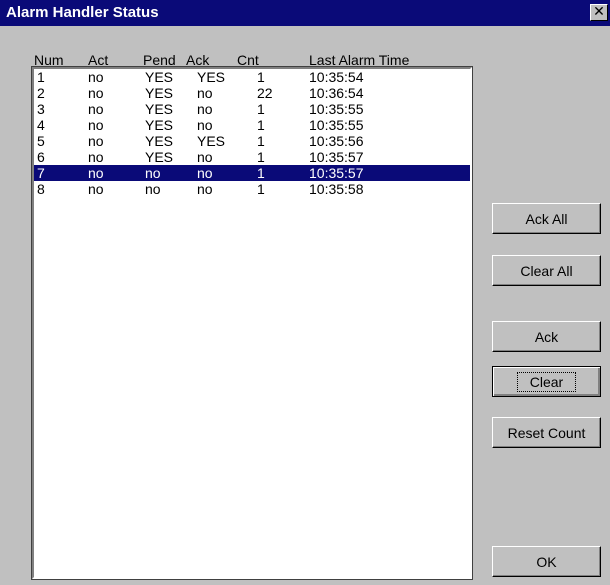 This screenshot has width=610, height=585. Describe the element at coordinates (41, 93) in the screenshot. I see `cell-num: 2` at that location.